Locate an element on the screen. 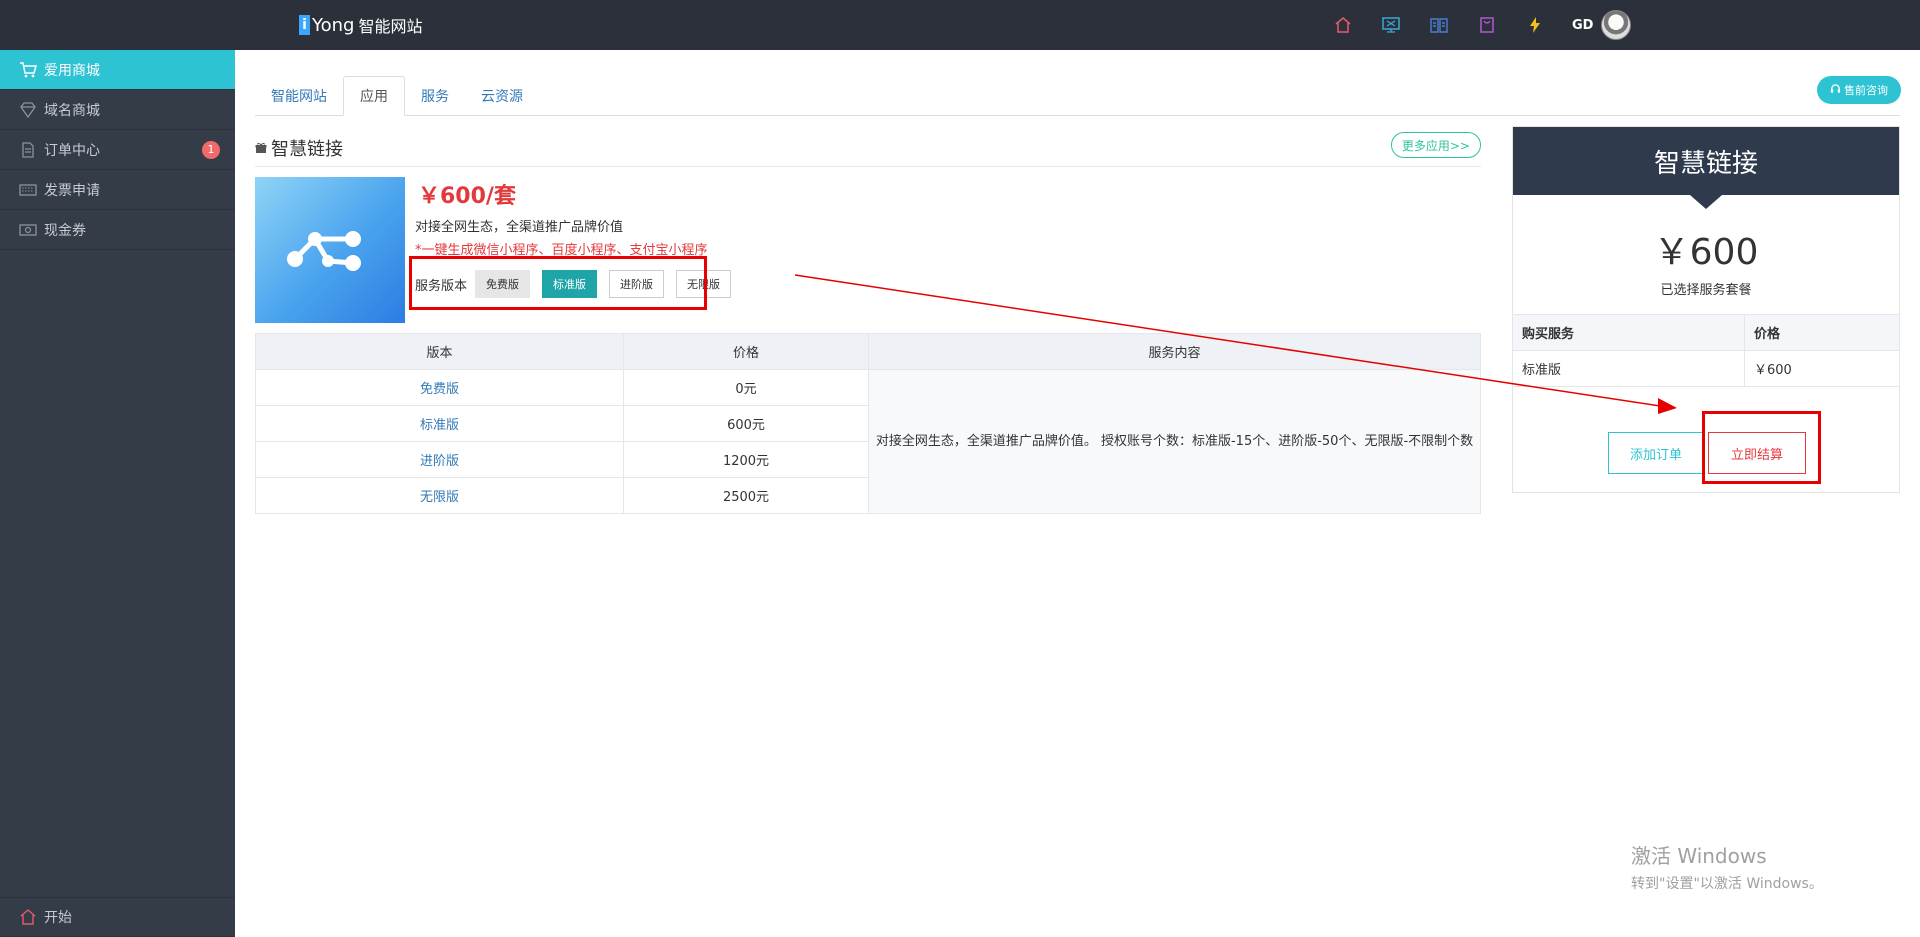 The image size is (1920, 937). selected-hint: 已选择服务套餐 is located at coordinates (1706, 290).